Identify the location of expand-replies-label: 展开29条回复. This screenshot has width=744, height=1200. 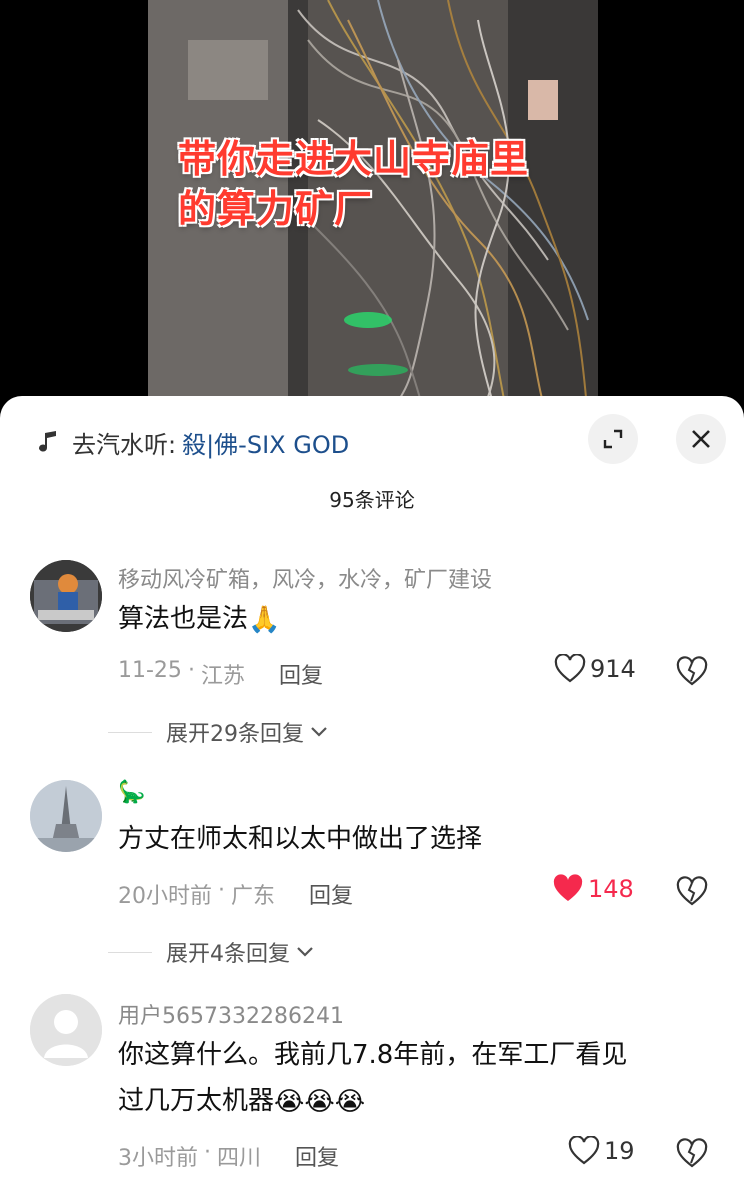
(235, 734).